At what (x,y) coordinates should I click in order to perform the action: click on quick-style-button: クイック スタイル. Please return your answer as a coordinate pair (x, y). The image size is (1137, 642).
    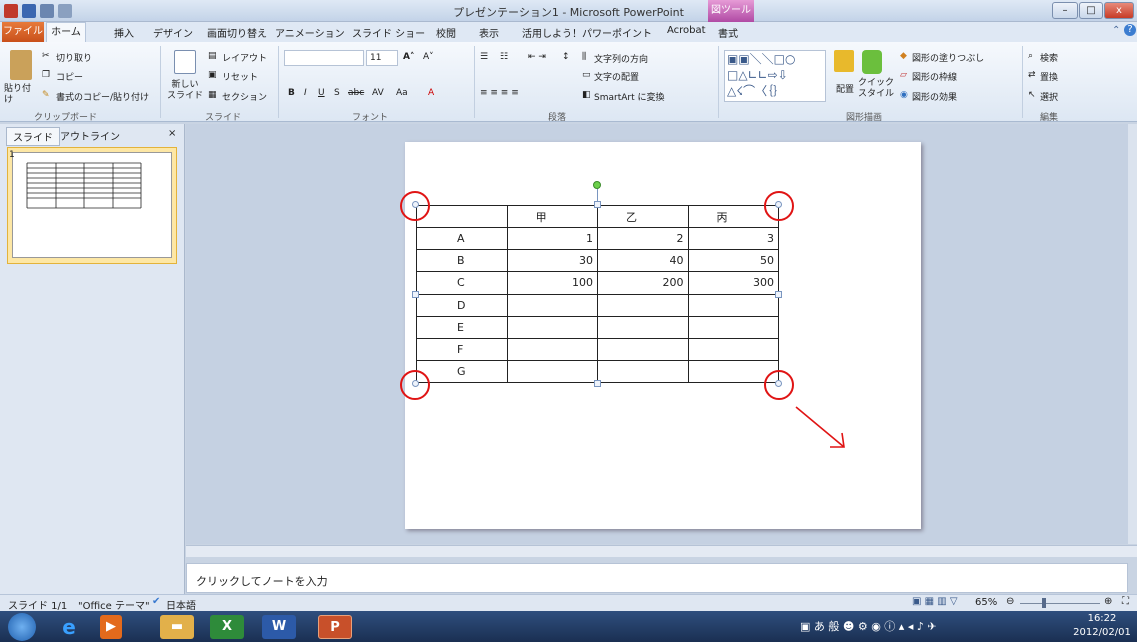
    Looking at the image, I should click on (876, 89).